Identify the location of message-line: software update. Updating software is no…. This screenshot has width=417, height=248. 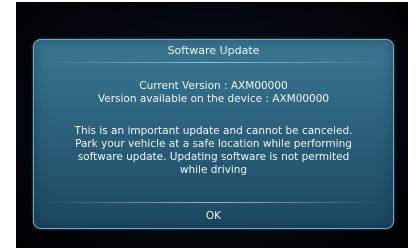
(213, 157).